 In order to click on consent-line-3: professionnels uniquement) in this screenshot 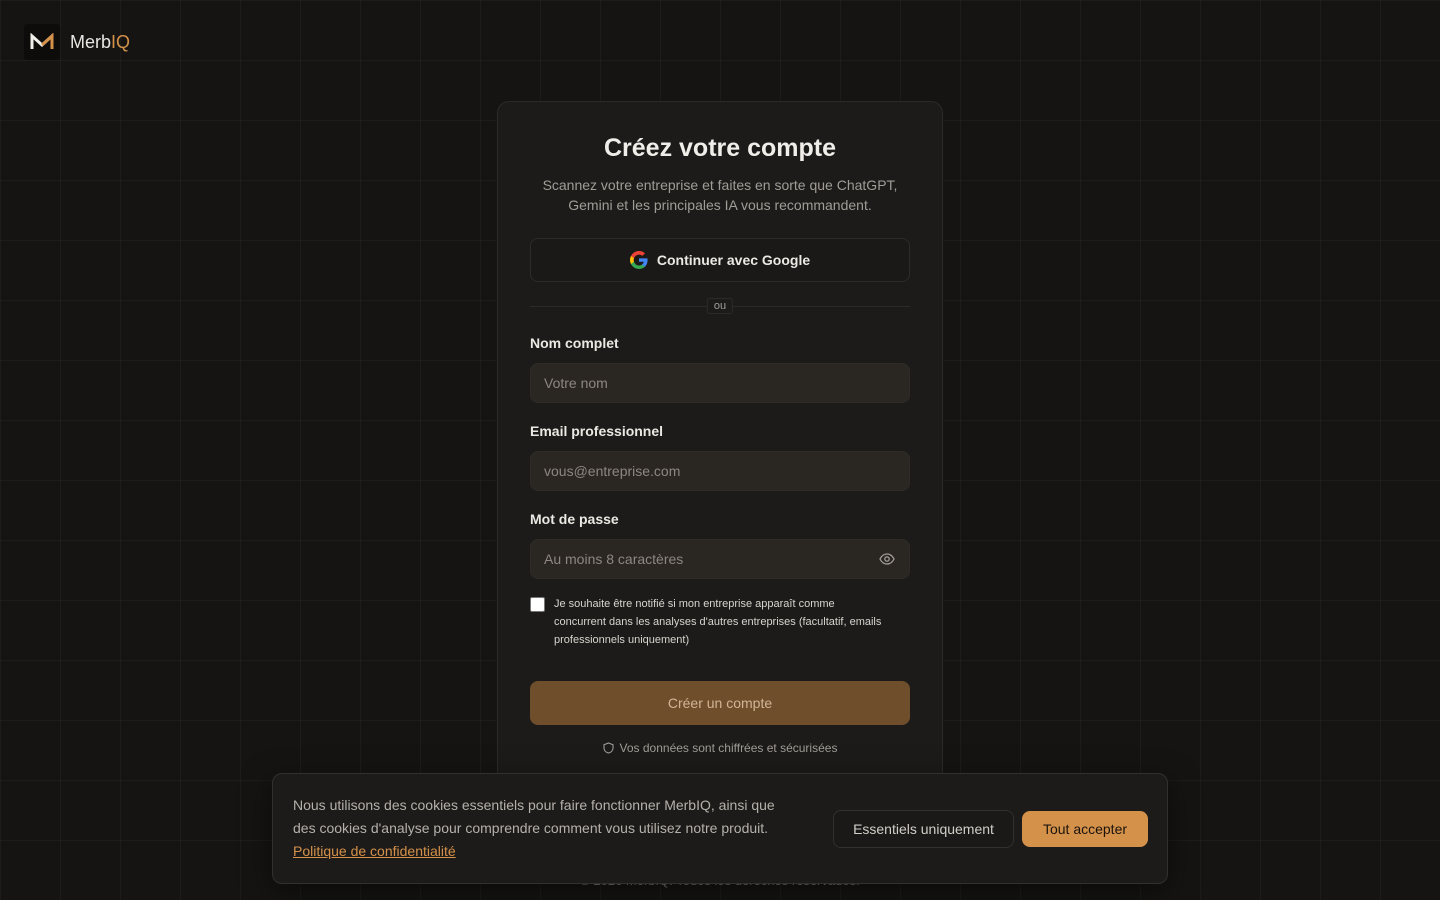, I will do `click(622, 640)`.